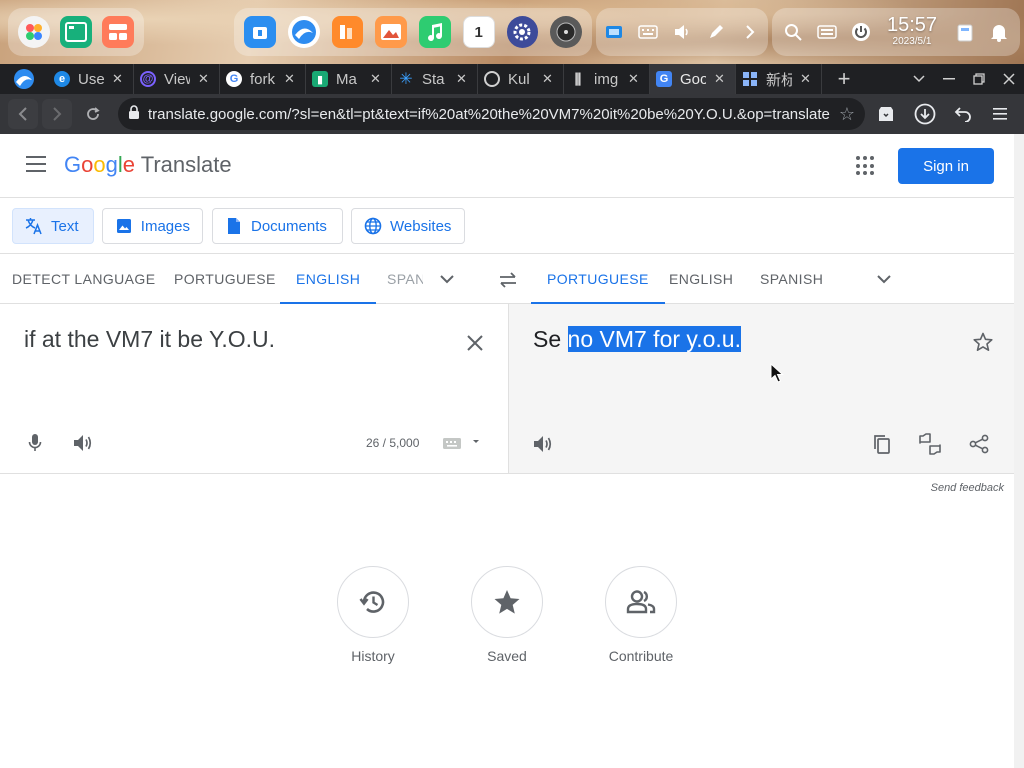  Describe the element at coordinates (844, 79) in the screenshot. I see `new-tab-button: +` at that location.